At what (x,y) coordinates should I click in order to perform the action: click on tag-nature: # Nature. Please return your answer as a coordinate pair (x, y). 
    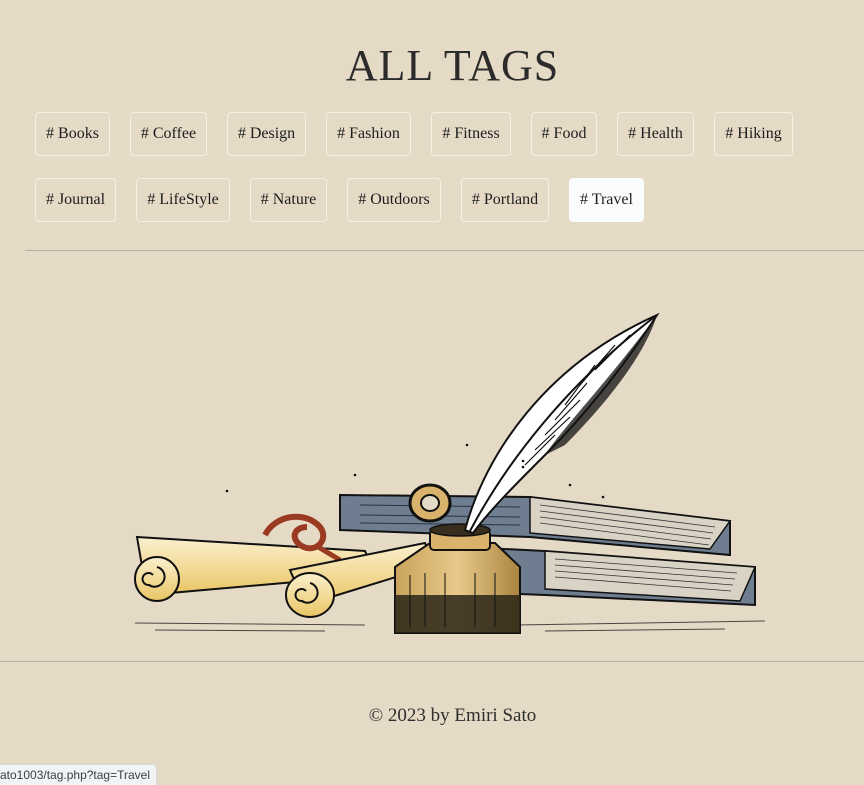
    Looking at the image, I should click on (288, 200).